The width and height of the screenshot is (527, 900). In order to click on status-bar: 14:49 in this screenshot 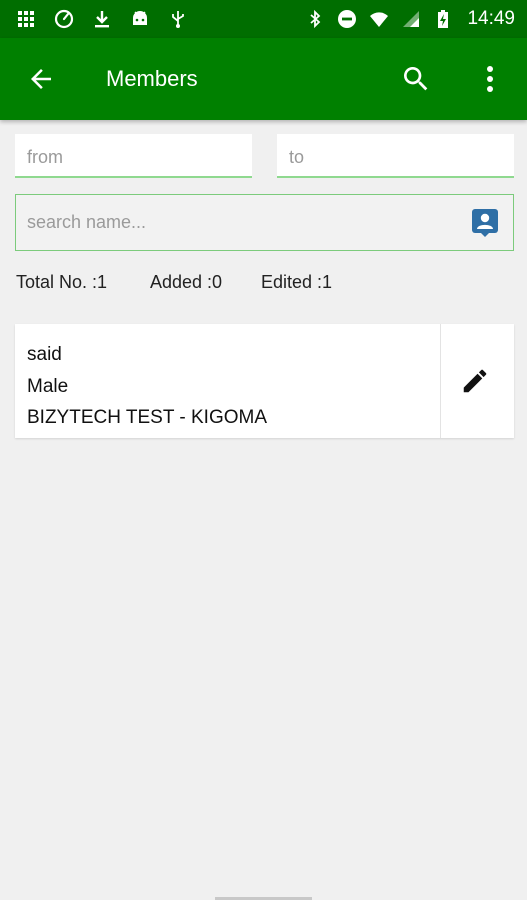, I will do `click(263, 19)`.